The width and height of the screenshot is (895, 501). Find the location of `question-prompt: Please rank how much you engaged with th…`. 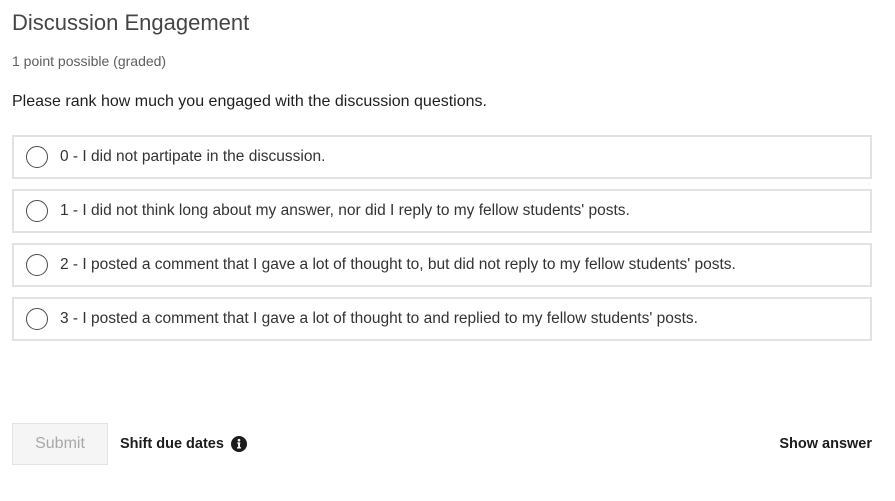

question-prompt: Please rank how much you engaged with th… is located at coordinates (249, 101).